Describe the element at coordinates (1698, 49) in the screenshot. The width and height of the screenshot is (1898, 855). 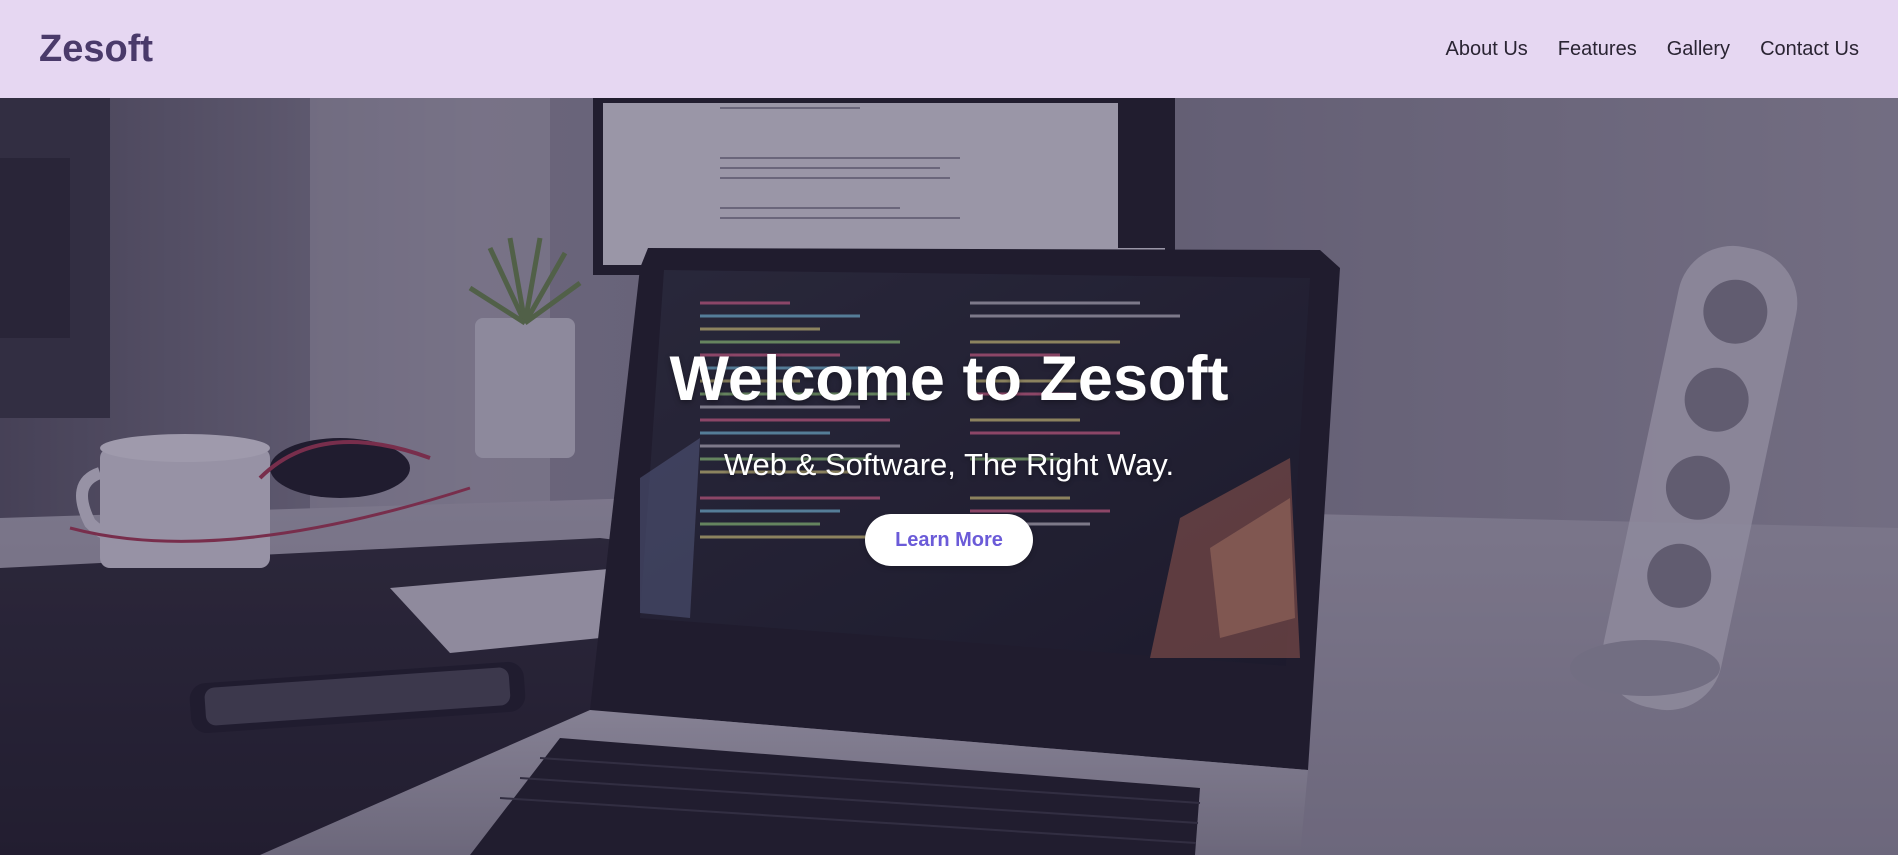
I see `nav-link-gallery: Gallery` at that location.